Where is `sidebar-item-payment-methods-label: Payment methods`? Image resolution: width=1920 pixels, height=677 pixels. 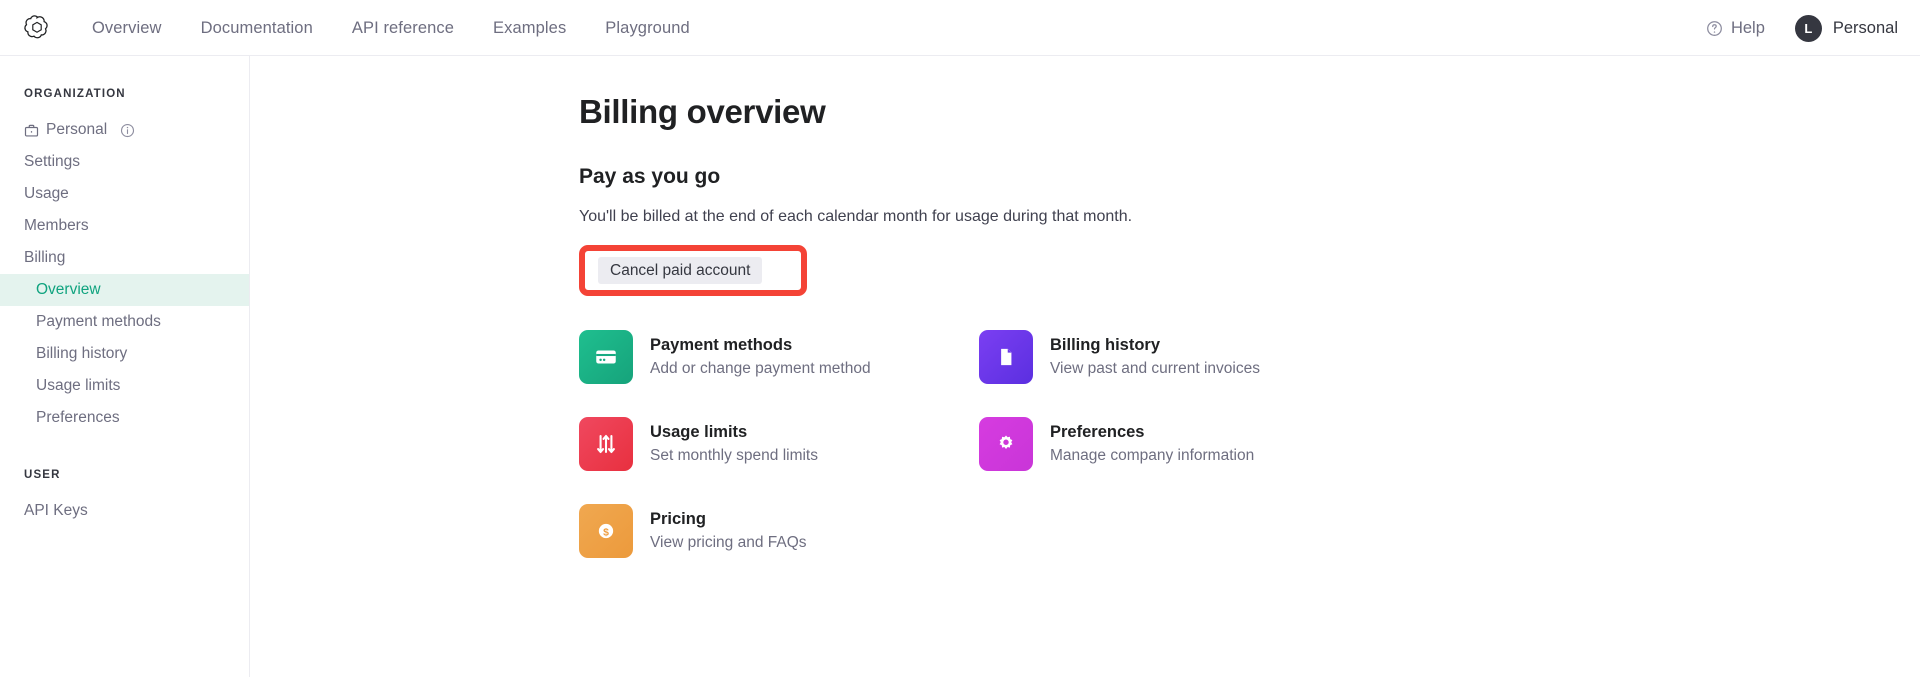
sidebar-item-payment-methods-label: Payment methods is located at coordinates (98, 321).